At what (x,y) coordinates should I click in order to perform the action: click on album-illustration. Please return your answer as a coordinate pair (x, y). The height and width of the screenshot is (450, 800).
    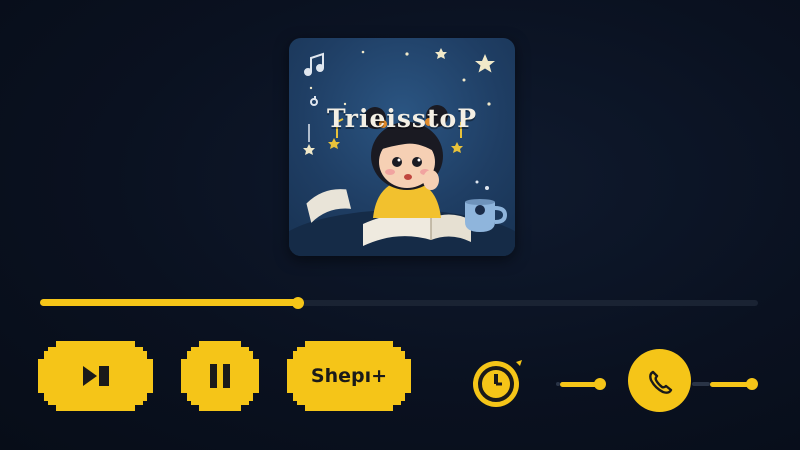
    Looking at the image, I should click on (402, 152).